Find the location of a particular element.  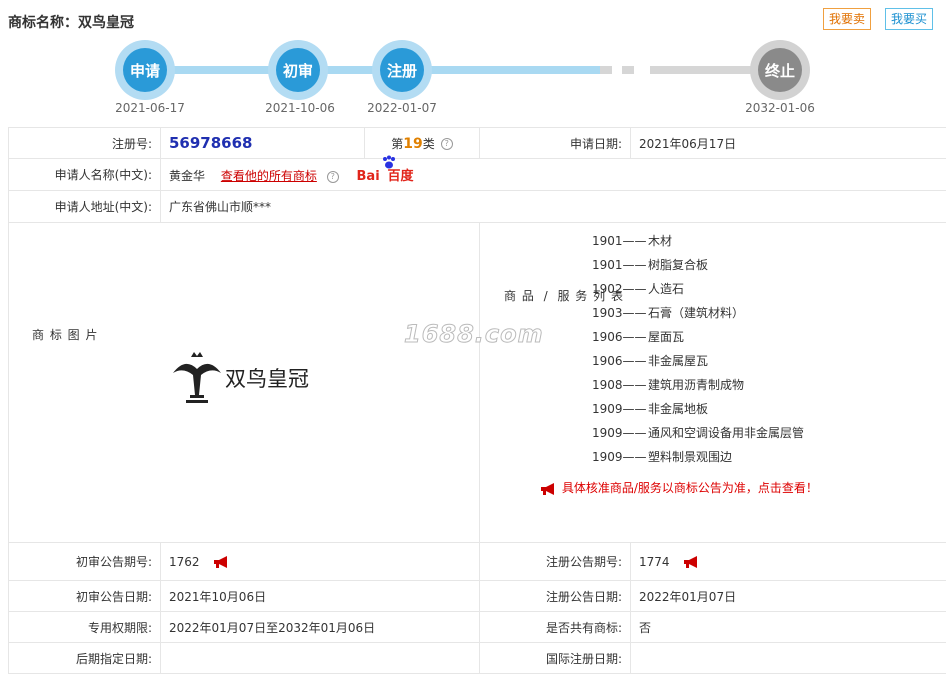

step-register: 注册 is located at coordinates (402, 70).